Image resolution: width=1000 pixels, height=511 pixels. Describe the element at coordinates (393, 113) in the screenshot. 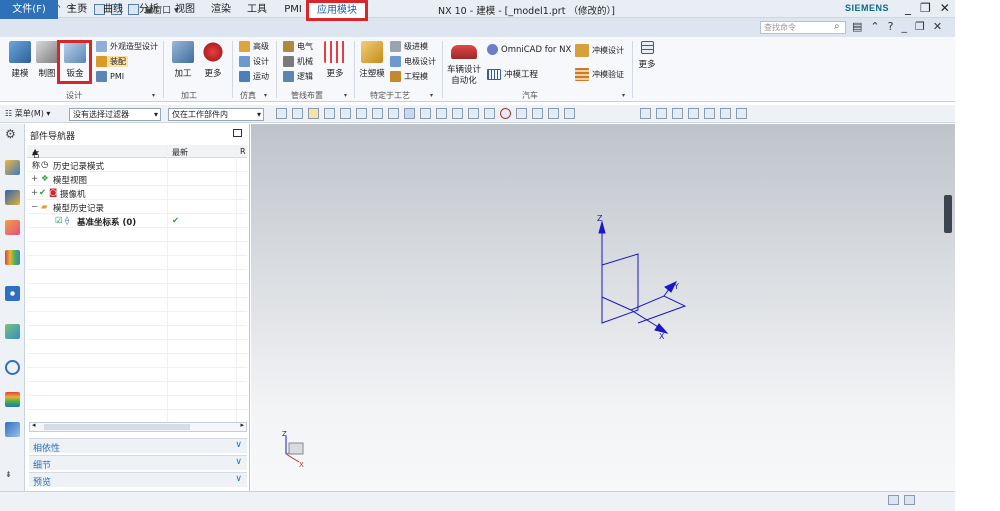

I see `face-icon` at that location.